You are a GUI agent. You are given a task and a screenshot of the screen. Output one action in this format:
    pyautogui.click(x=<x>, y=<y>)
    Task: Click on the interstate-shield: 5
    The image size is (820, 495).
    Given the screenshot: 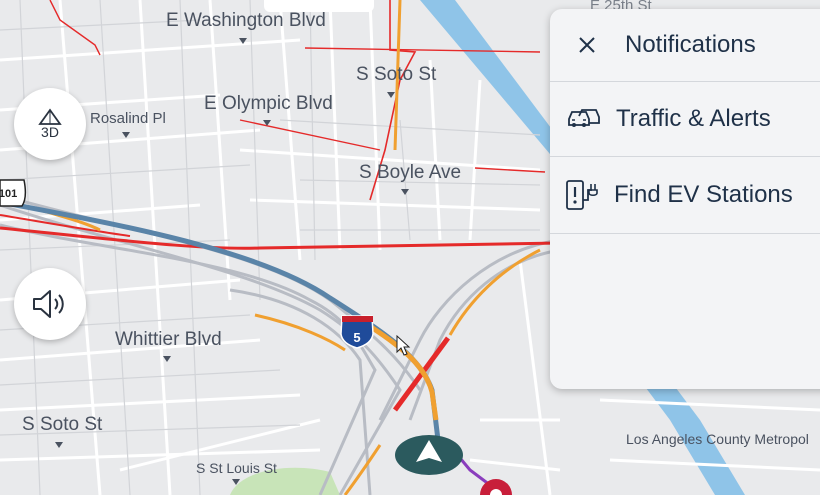 What is the action you would take?
    pyautogui.click(x=357, y=332)
    